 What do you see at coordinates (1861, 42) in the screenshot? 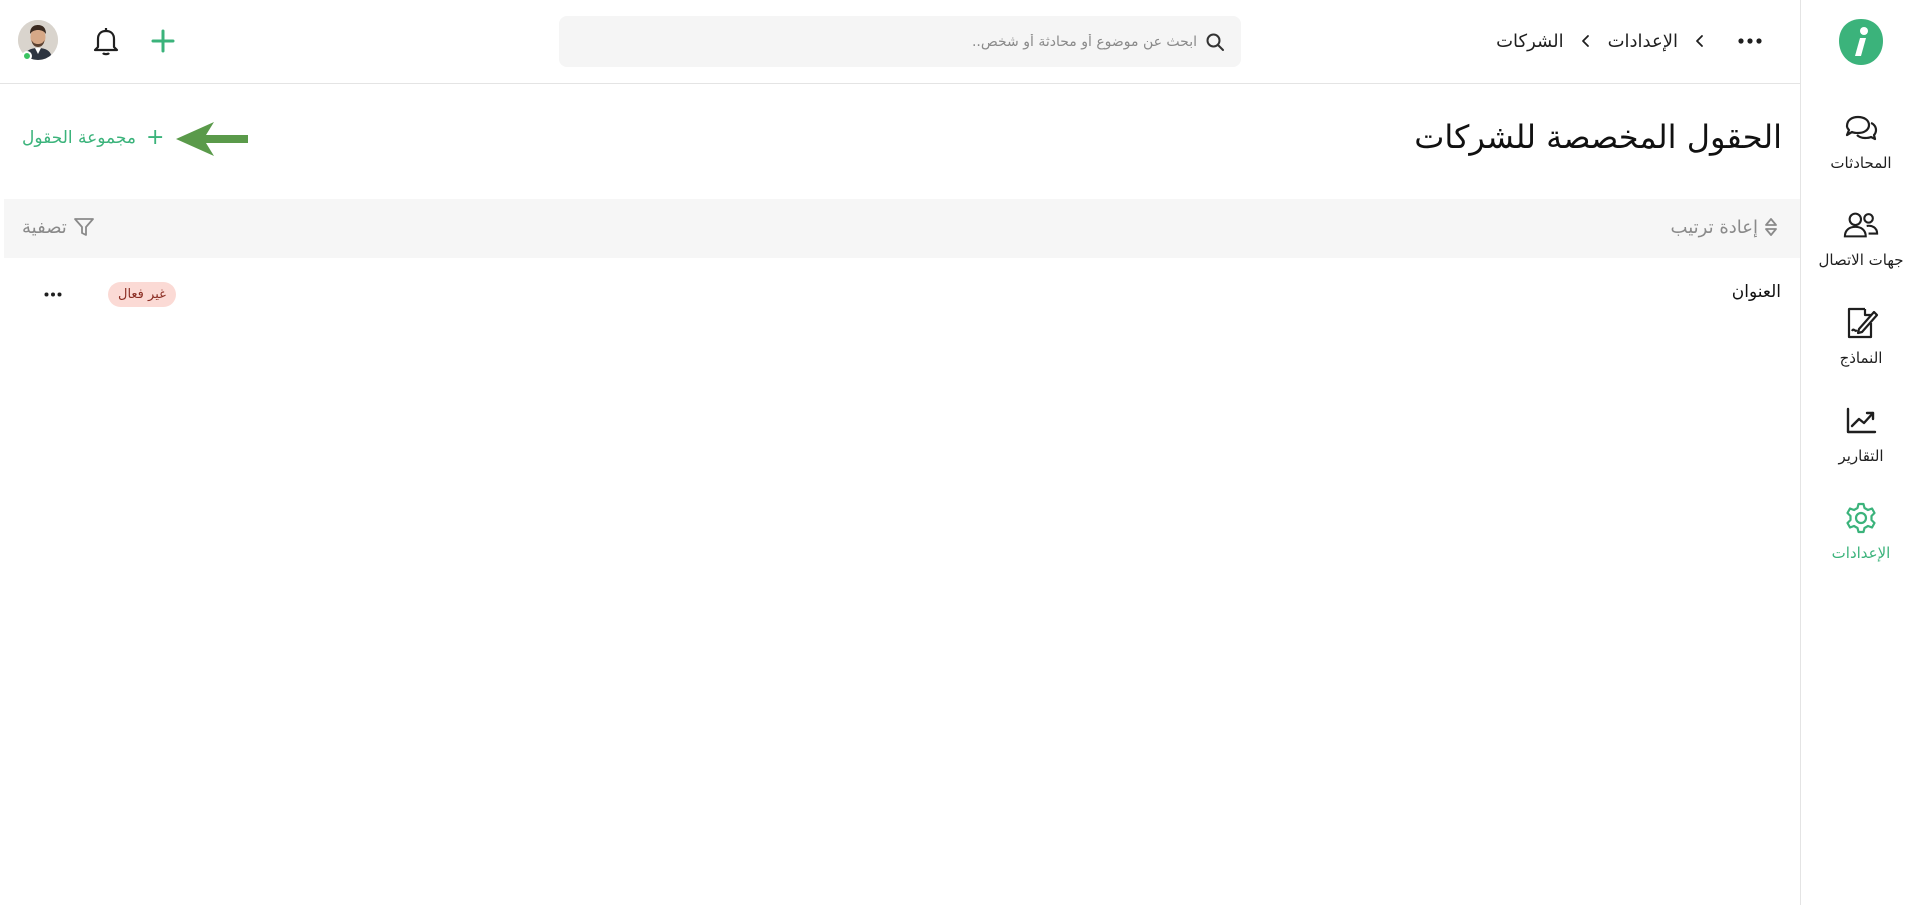
I see `app-logo-icon` at bounding box center [1861, 42].